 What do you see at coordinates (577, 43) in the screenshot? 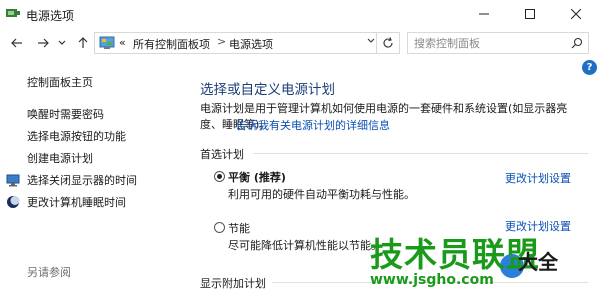
I see `search-icon` at bounding box center [577, 43].